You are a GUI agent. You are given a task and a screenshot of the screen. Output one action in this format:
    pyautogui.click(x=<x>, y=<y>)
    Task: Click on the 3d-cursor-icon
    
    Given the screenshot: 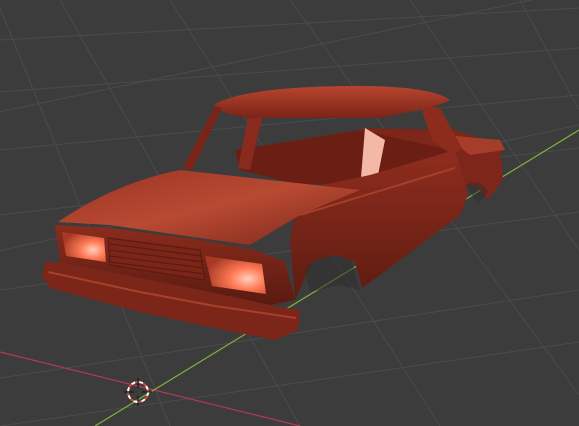 What is the action you would take?
    pyautogui.click(x=138, y=392)
    